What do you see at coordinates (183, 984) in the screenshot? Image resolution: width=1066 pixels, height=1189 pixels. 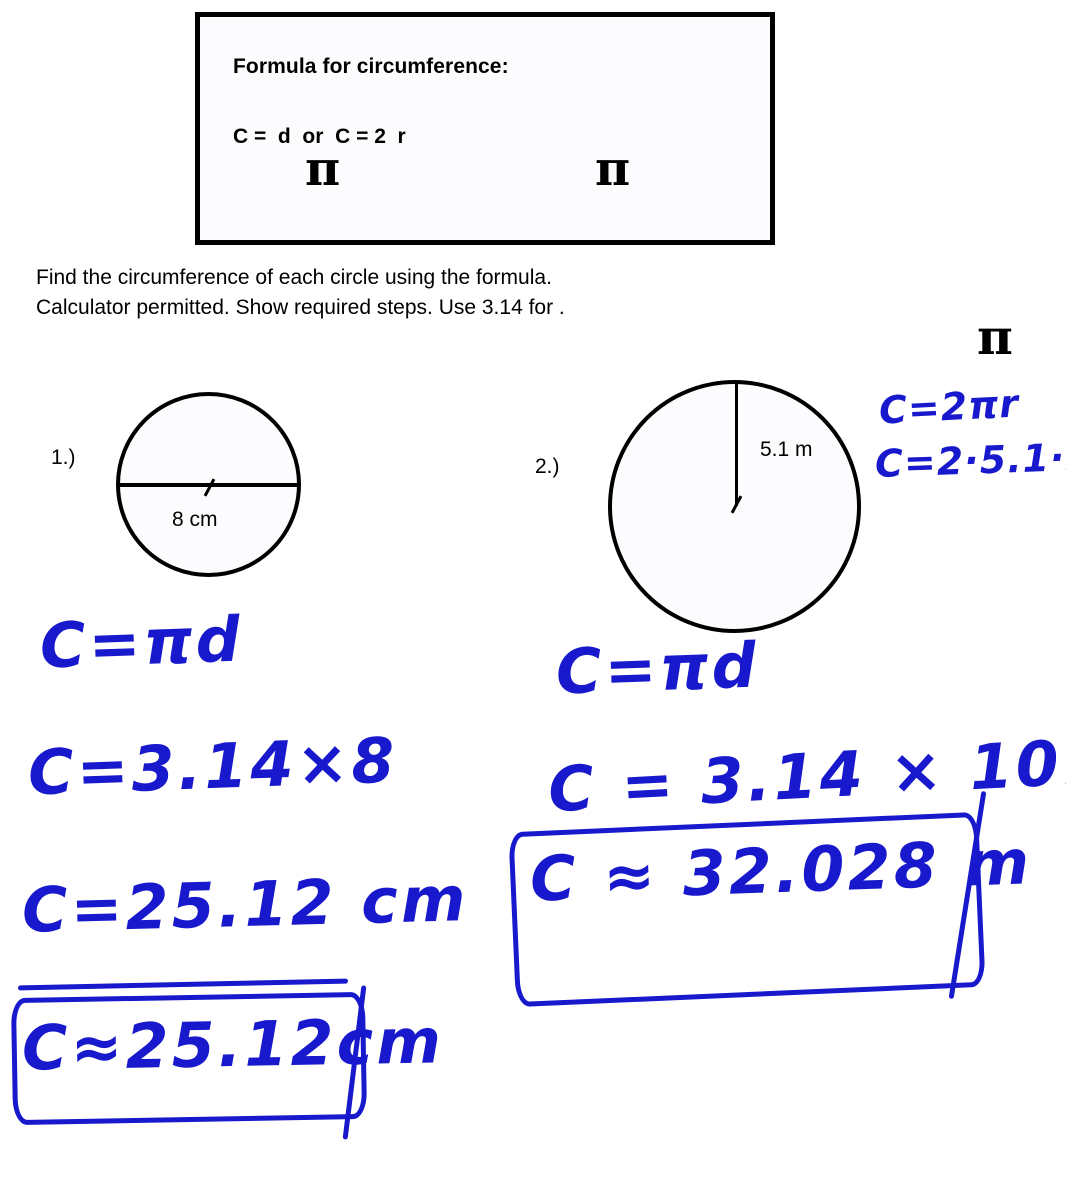 I see `problem-1-answer-underline` at bounding box center [183, 984].